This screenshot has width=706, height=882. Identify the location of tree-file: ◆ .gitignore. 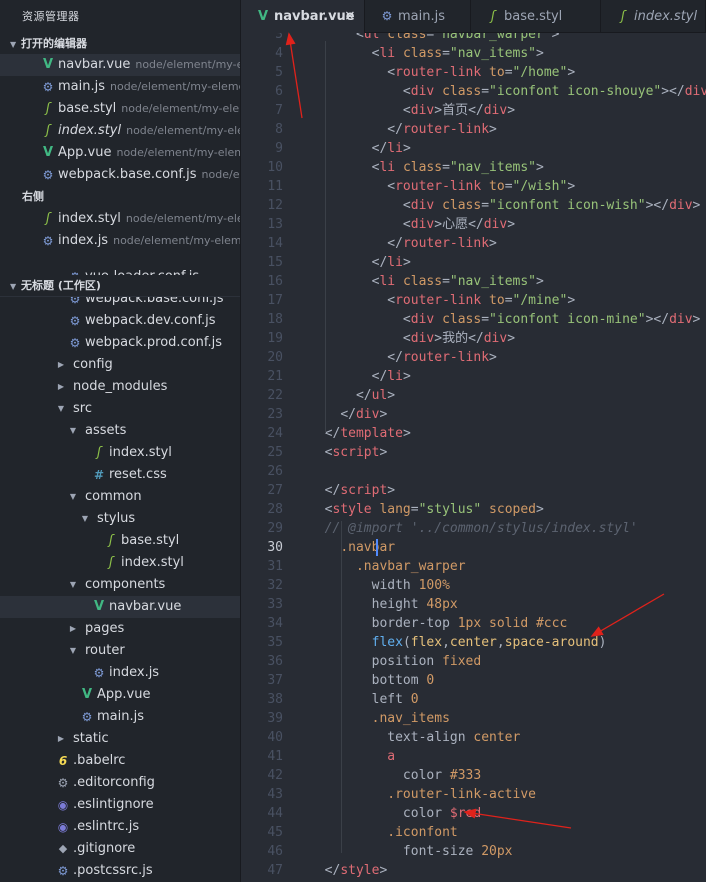
(120, 849).